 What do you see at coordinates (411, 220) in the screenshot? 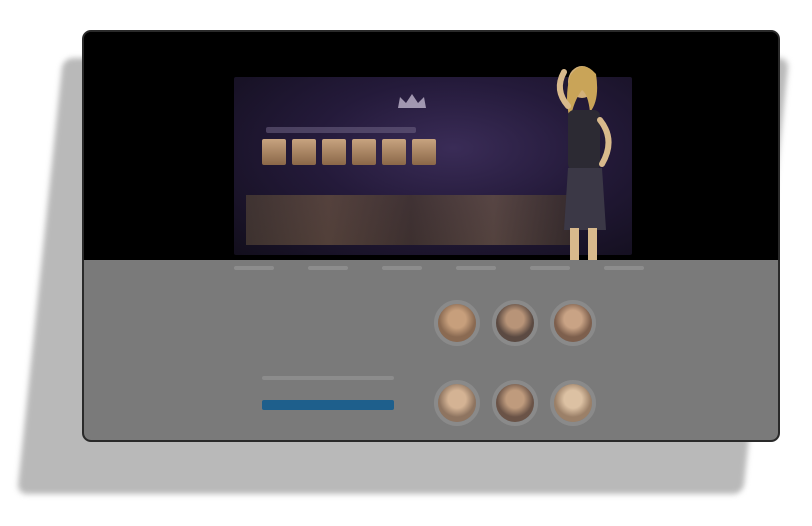
I see `banner-crowd-image` at bounding box center [411, 220].